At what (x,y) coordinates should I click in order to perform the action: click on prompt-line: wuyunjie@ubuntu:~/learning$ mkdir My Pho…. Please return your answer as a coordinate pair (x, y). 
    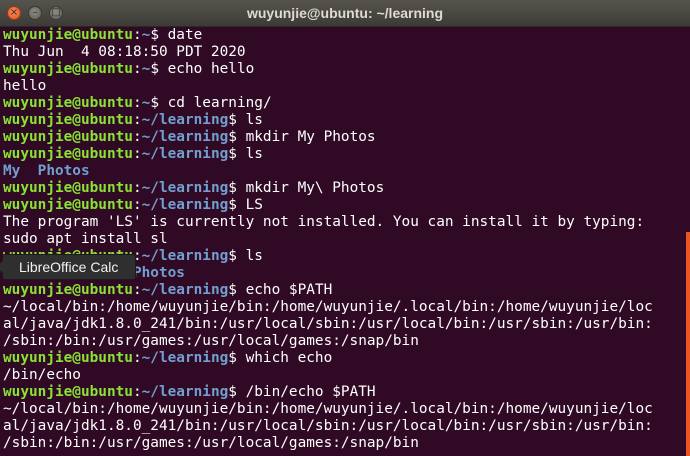
    Looking at the image, I should click on (344, 137).